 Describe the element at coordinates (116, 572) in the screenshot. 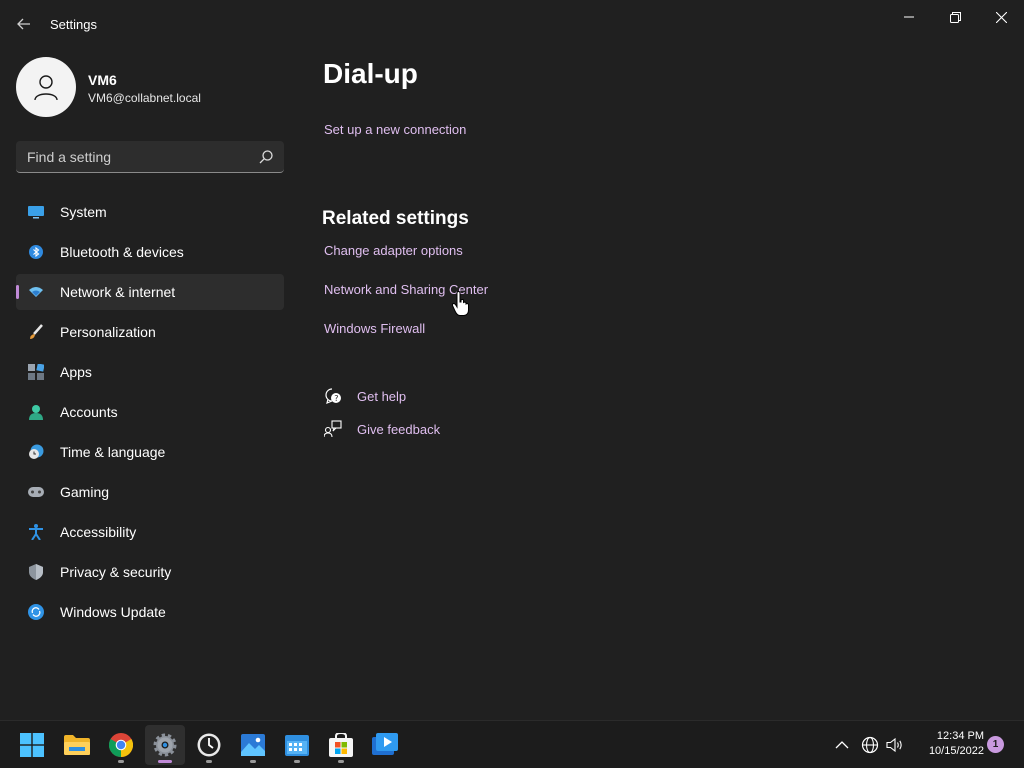

I see `sidebar-item-label: Privacy & security` at that location.